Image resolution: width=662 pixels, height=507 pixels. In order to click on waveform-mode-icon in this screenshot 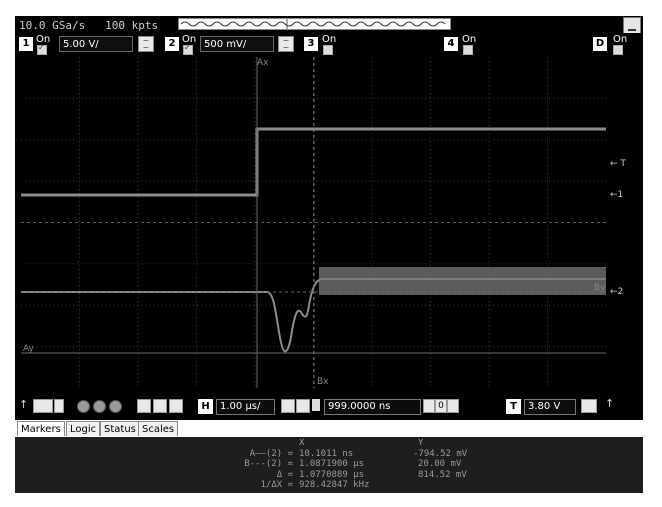, I will do `click(303, 406)`.